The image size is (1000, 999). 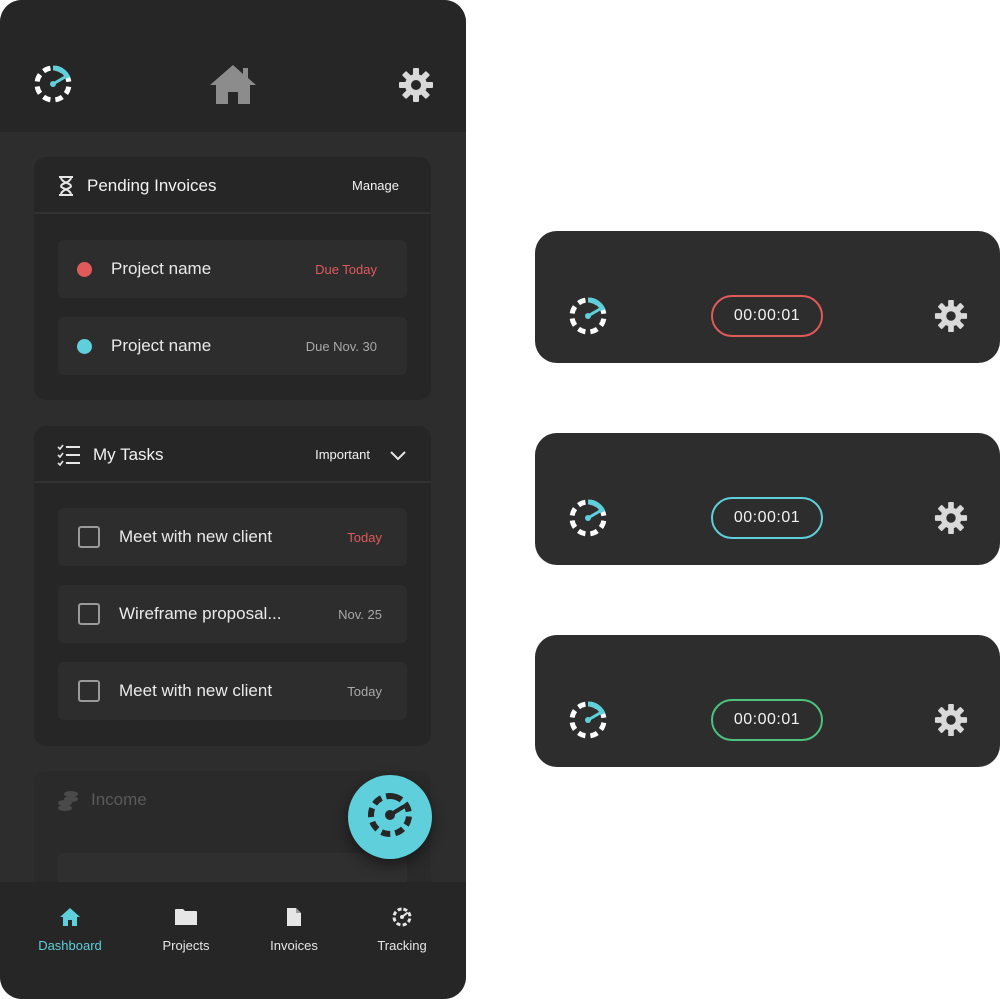 What do you see at coordinates (342, 454) in the screenshot?
I see `task-filter-select: Important` at bounding box center [342, 454].